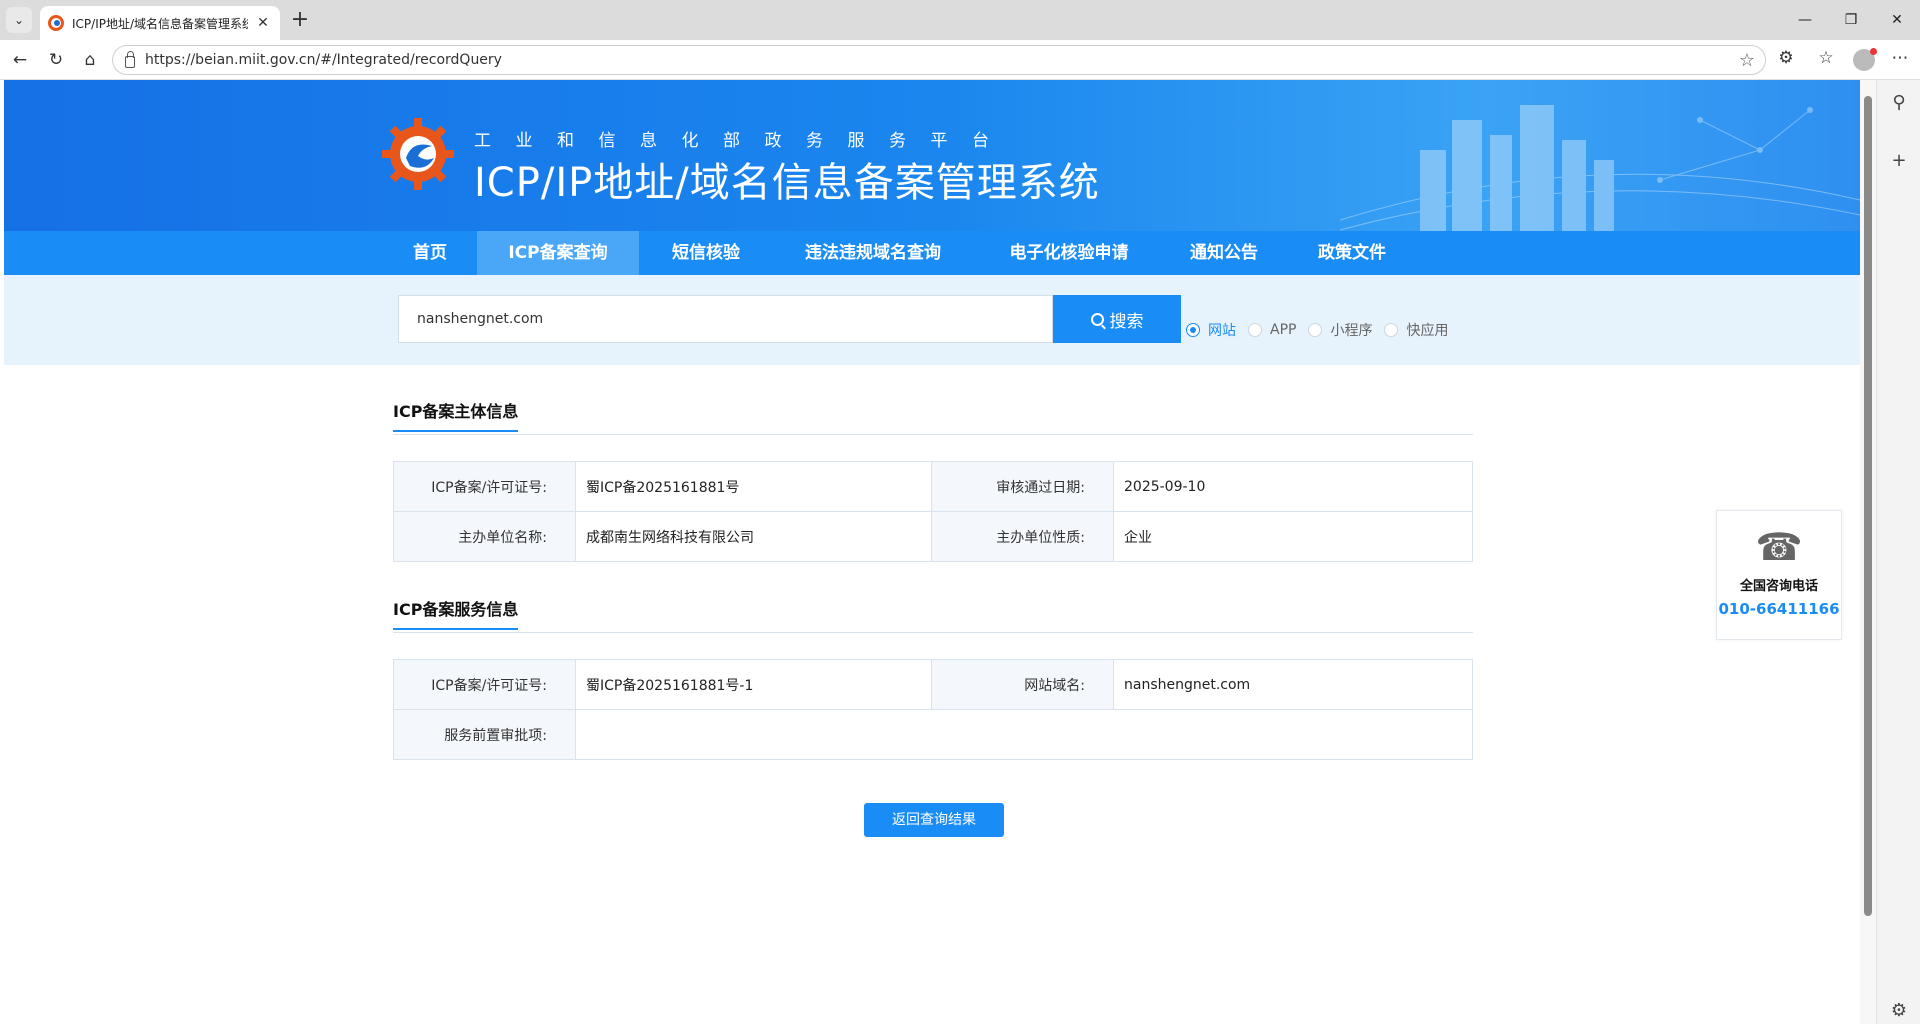 The width and height of the screenshot is (1920, 1024). I want to click on radio-website: 网站, so click(1211, 330).